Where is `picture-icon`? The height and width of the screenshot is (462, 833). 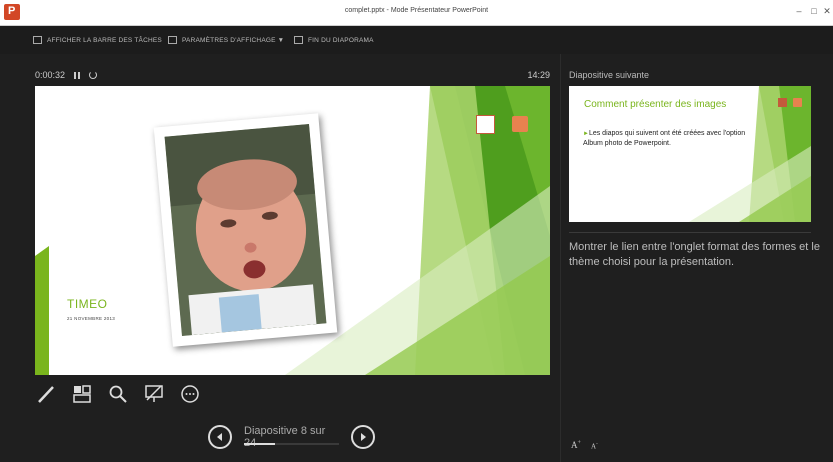 picture-icon is located at coordinates (520, 124).